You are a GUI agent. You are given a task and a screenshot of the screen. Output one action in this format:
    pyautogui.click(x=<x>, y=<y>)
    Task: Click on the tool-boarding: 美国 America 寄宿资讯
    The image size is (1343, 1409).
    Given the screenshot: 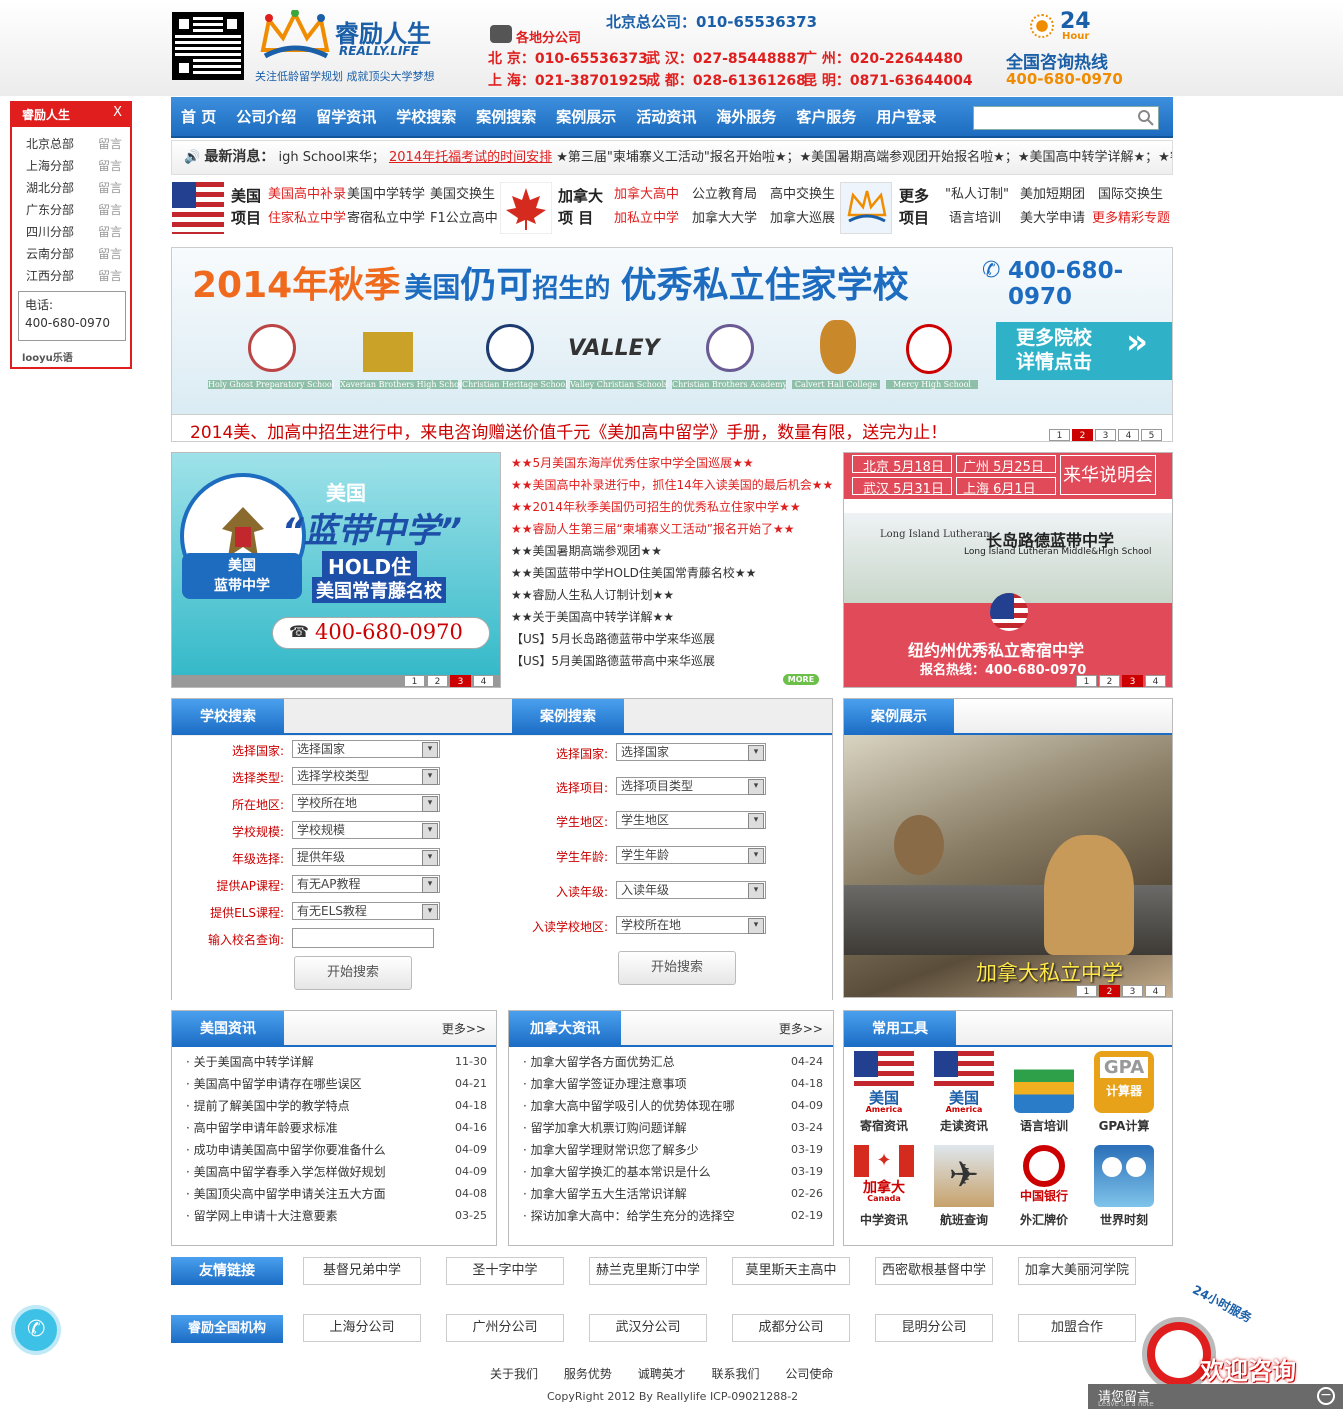 What is the action you would take?
    pyautogui.click(x=884, y=1092)
    